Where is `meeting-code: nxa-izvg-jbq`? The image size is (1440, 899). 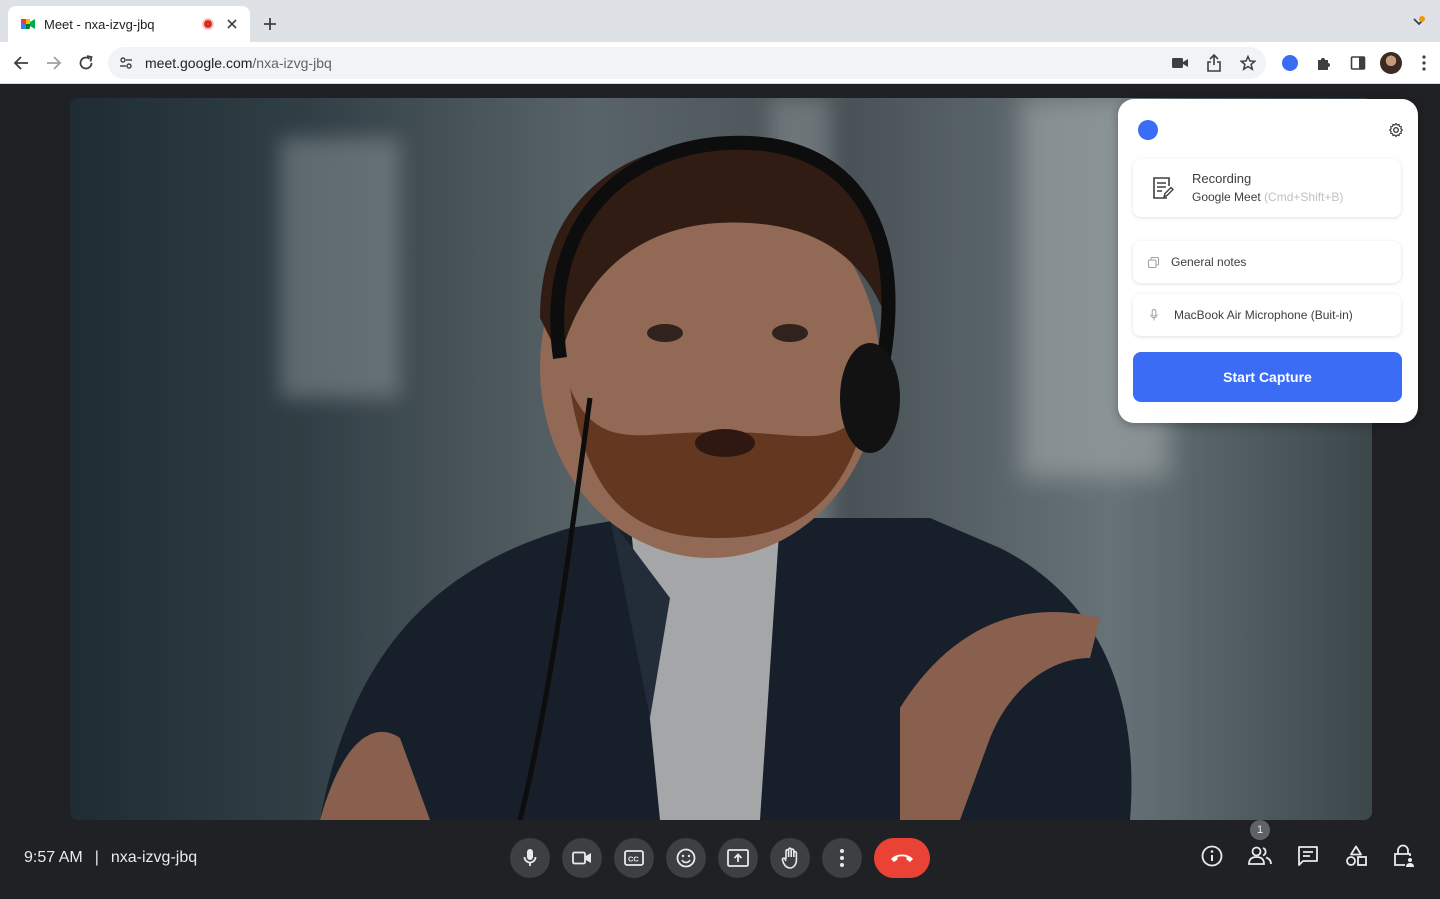
meeting-code: nxa-izvg-jbq is located at coordinates (154, 857).